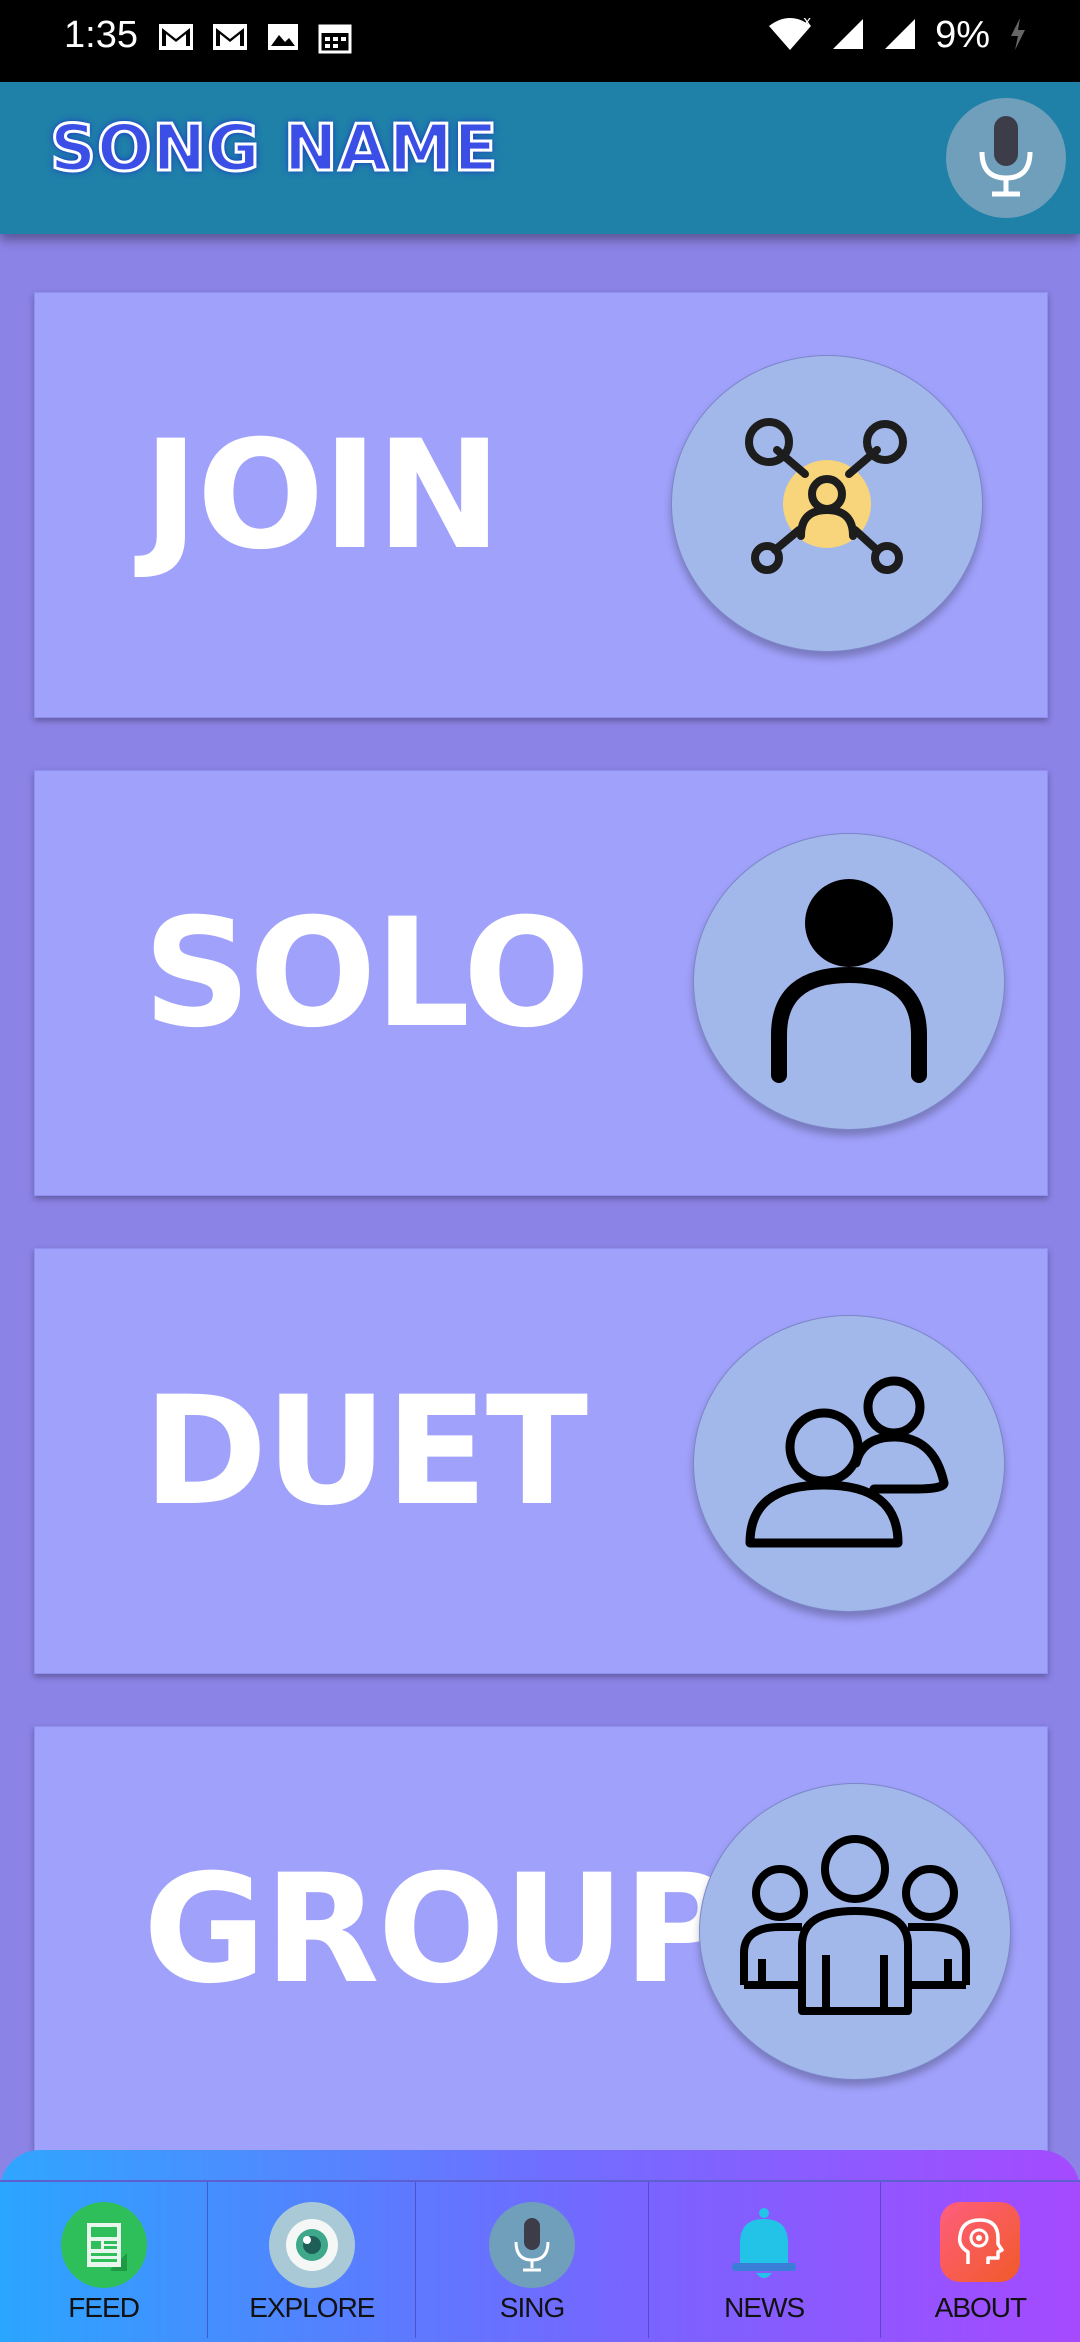 This screenshot has height=2342, width=1080. Describe the element at coordinates (790, 35) in the screenshot. I see `wifi-icon: x` at that location.